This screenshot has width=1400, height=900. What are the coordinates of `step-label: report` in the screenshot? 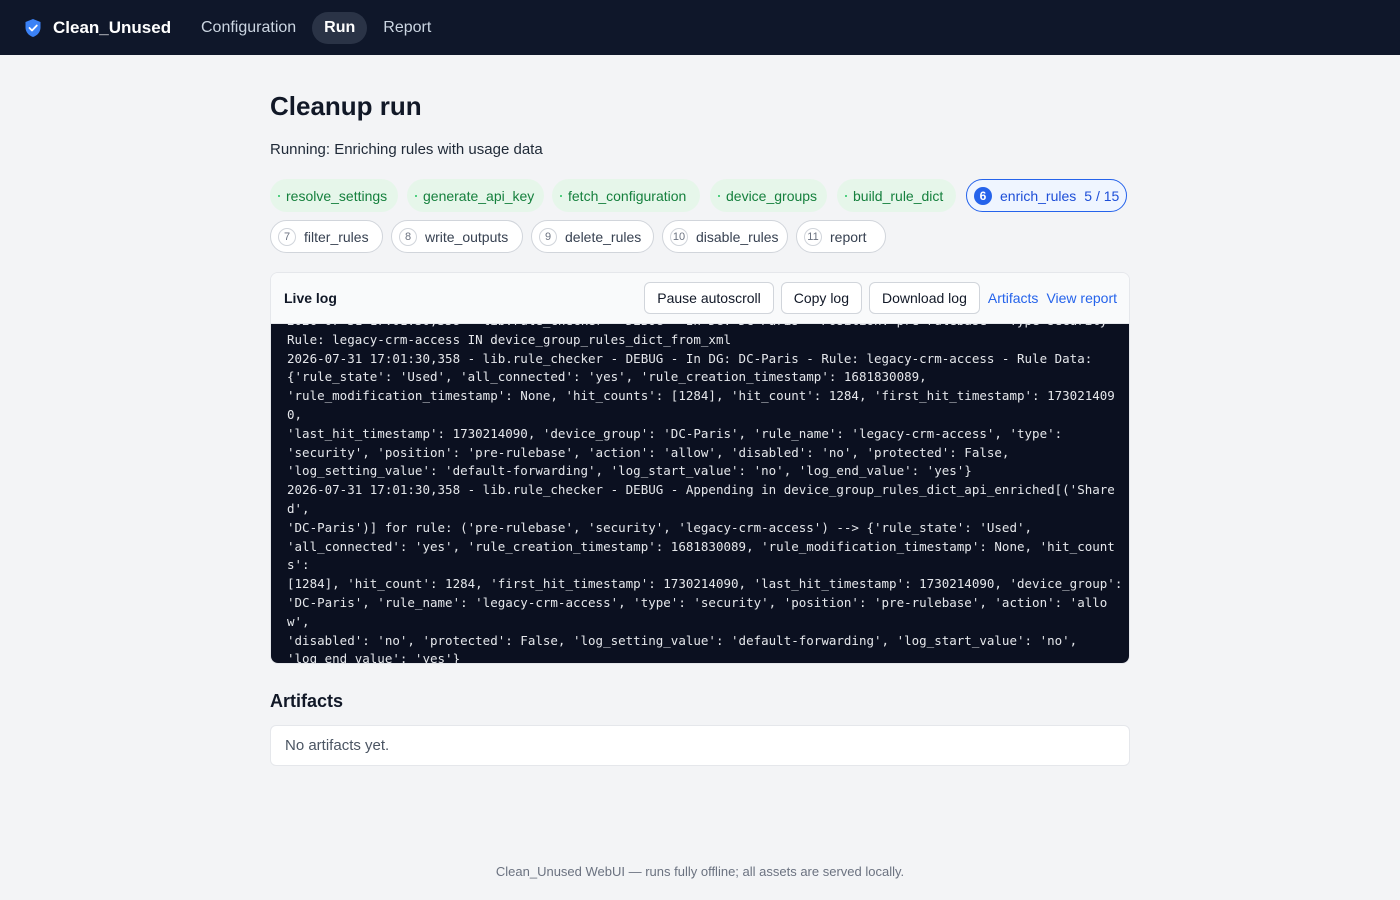 It's located at (848, 236).